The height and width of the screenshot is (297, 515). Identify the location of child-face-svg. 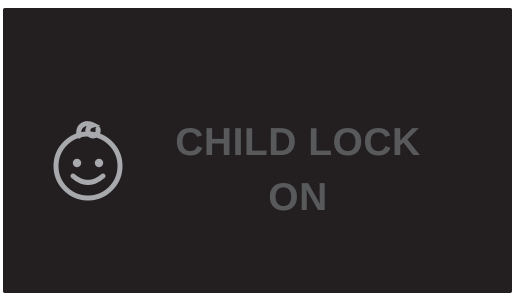
(88, 161).